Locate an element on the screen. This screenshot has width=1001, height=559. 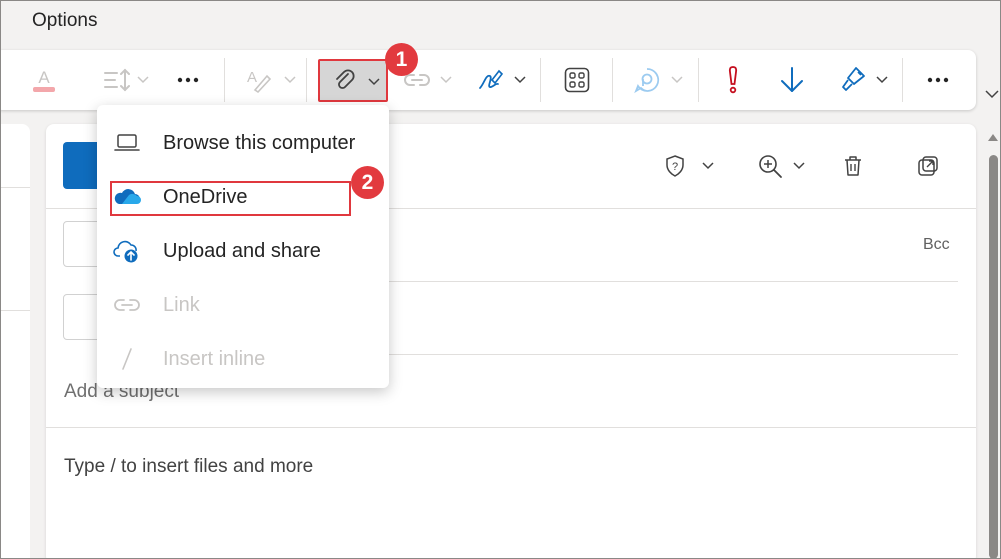
editor-icon: A is located at coordinates (259, 81).